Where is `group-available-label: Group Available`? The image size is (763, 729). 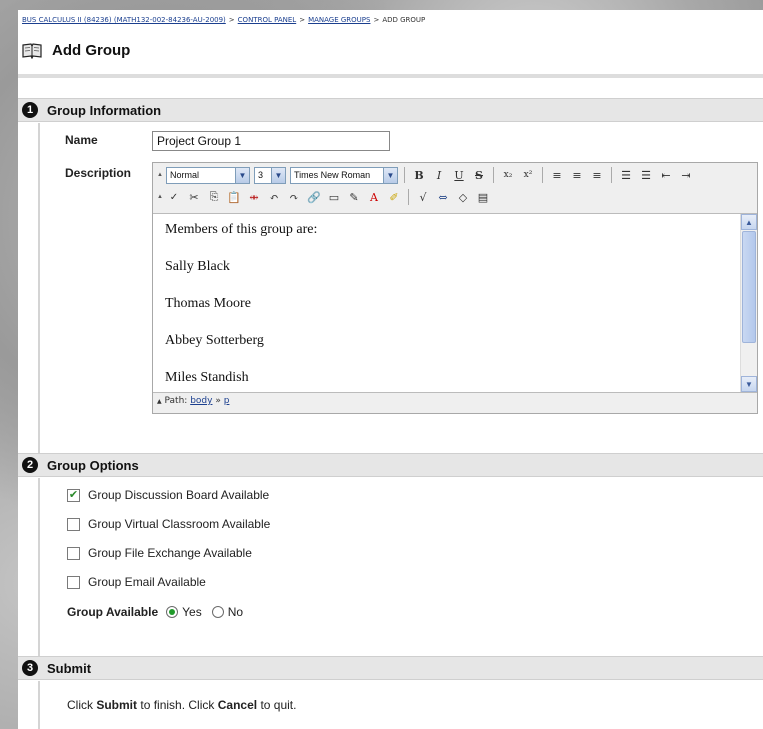 group-available-label: Group Available is located at coordinates (113, 612).